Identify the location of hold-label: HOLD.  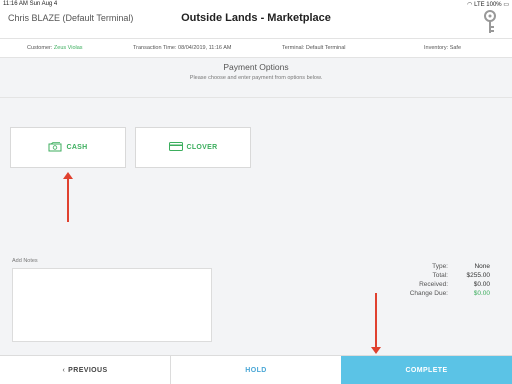
(256, 370).